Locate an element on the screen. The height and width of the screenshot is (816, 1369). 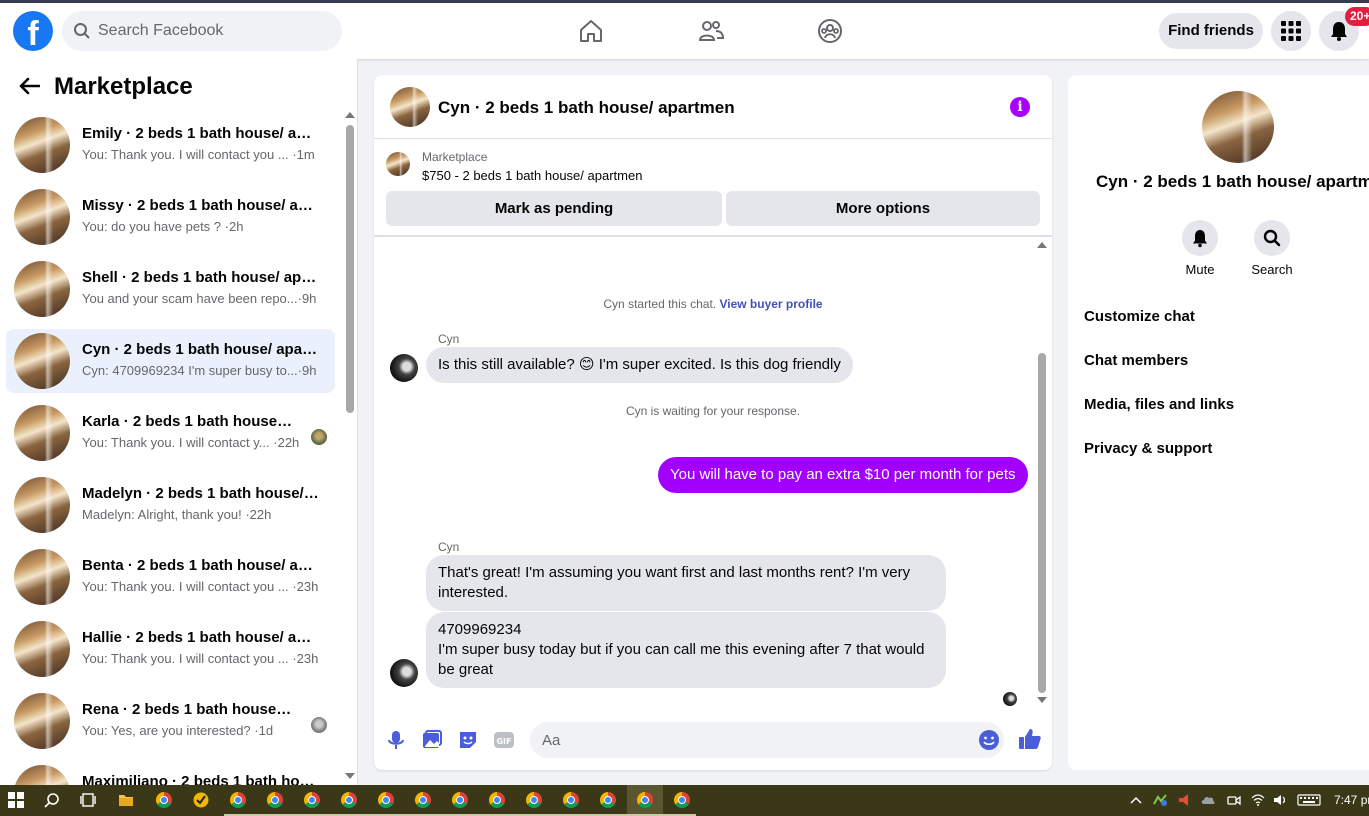
search-box is located at coordinates (202, 31).